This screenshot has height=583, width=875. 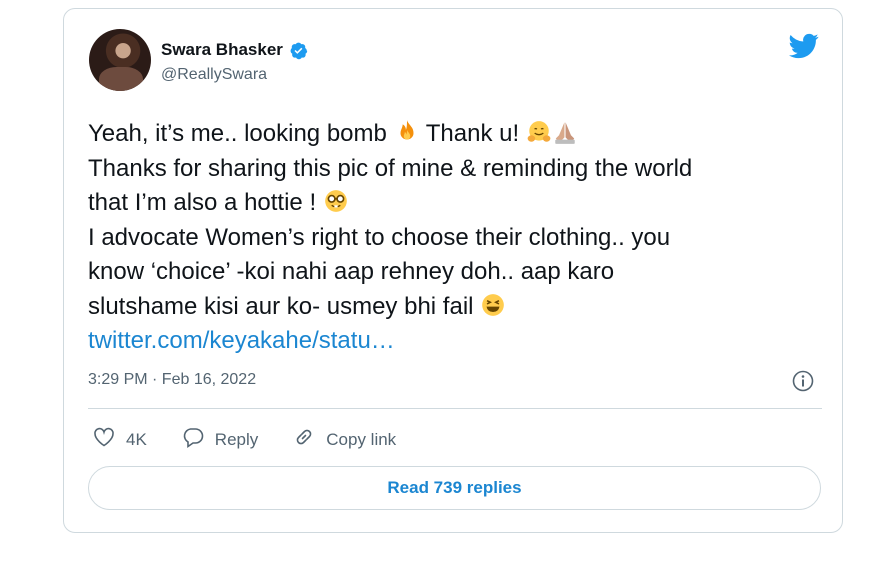 What do you see at coordinates (298, 50) in the screenshot?
I see `verified-badge-icon` at bounding box center [298, 50].